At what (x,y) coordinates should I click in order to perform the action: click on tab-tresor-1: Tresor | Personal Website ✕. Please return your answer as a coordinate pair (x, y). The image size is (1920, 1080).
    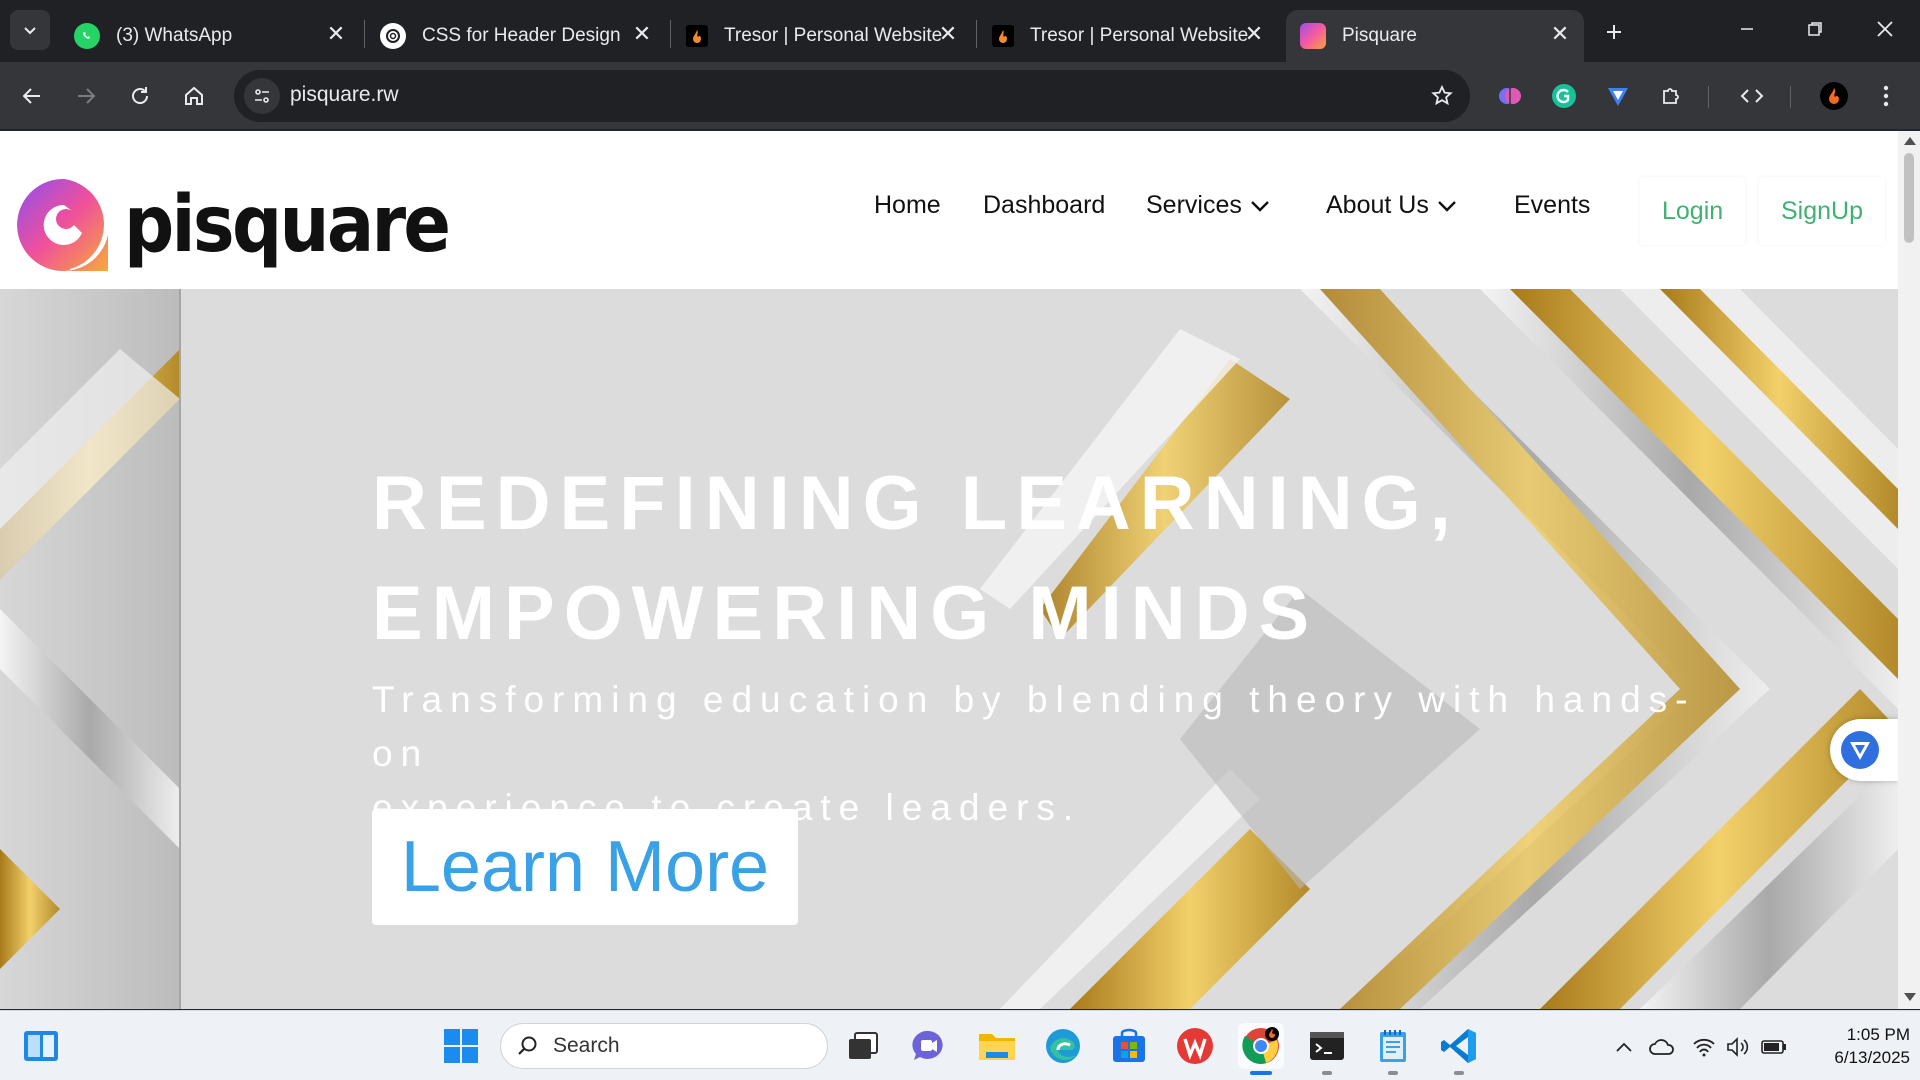
    Looking at the image, I should click on (822, 36).